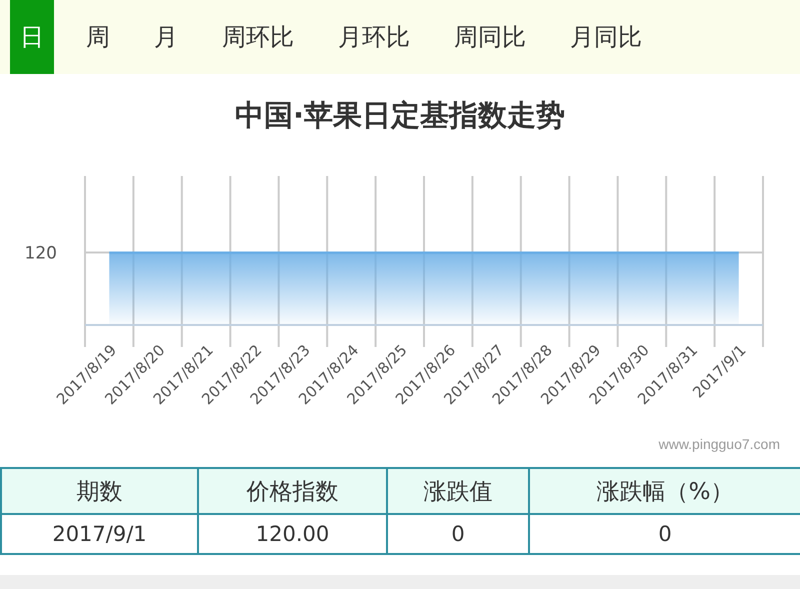 Image resolution: width=800 pixels, height=589 pixels. Describe the element at coordinates (99, 534) in the screenshot. I see `table-cell: 2017/9/1` at that location.